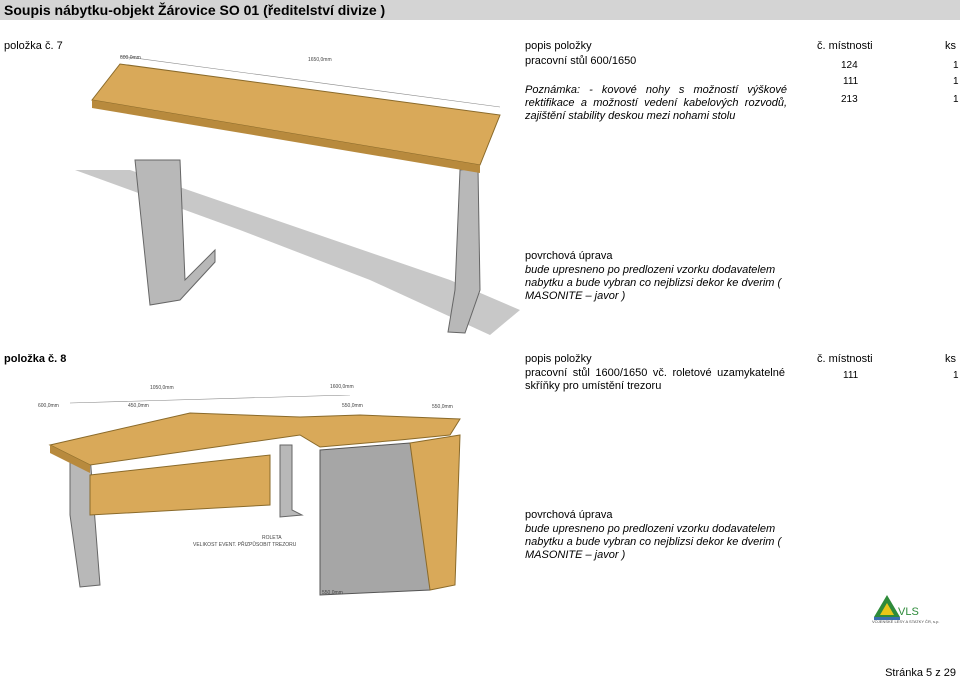 The image size is (960, 681). Describe the element at coordinates (956, 375) in the screenshot. I see `item-8-qty-1: 1` at that location.